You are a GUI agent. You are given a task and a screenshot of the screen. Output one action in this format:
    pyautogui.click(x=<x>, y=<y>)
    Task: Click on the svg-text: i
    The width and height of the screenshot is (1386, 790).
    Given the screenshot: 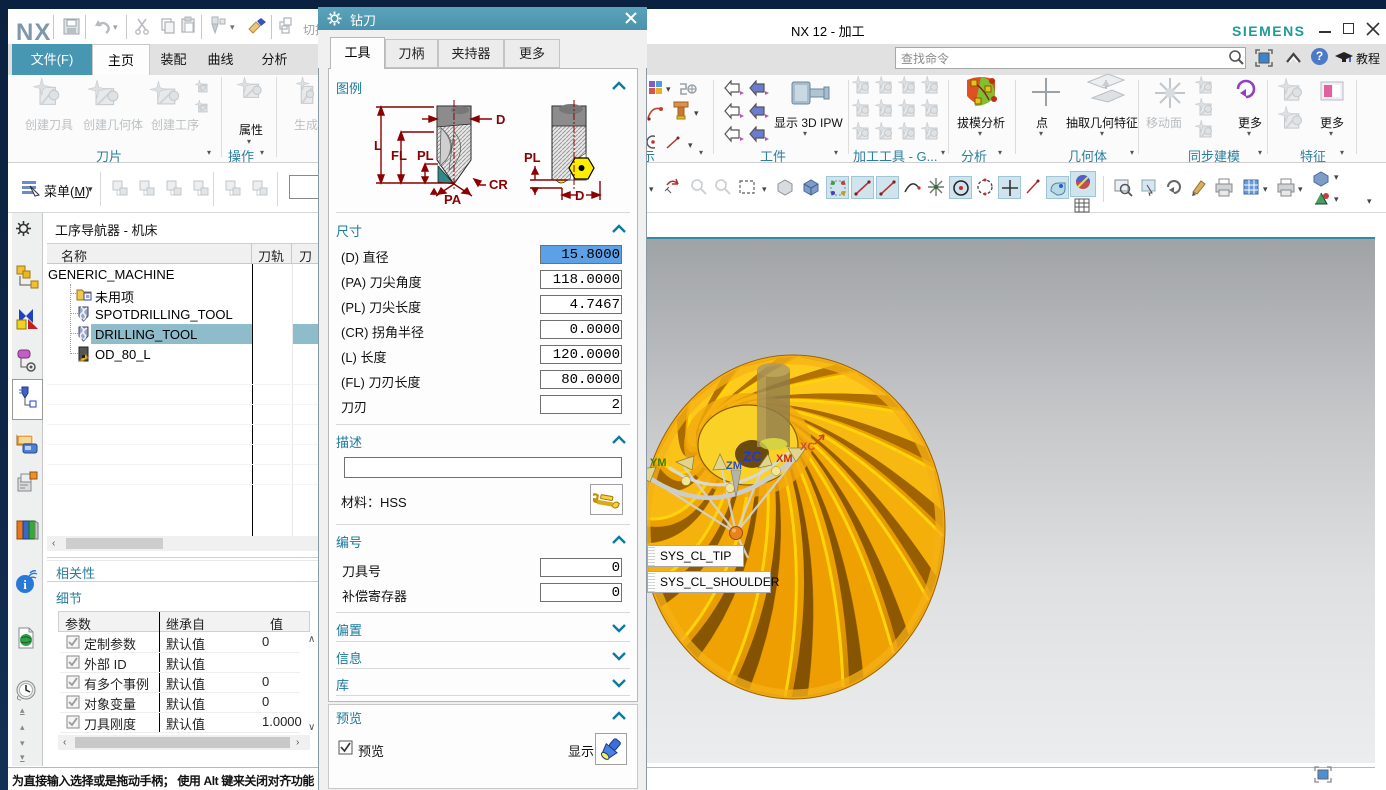 What is the action you would take?
    pyautogui.click(x=25, y=584)
    